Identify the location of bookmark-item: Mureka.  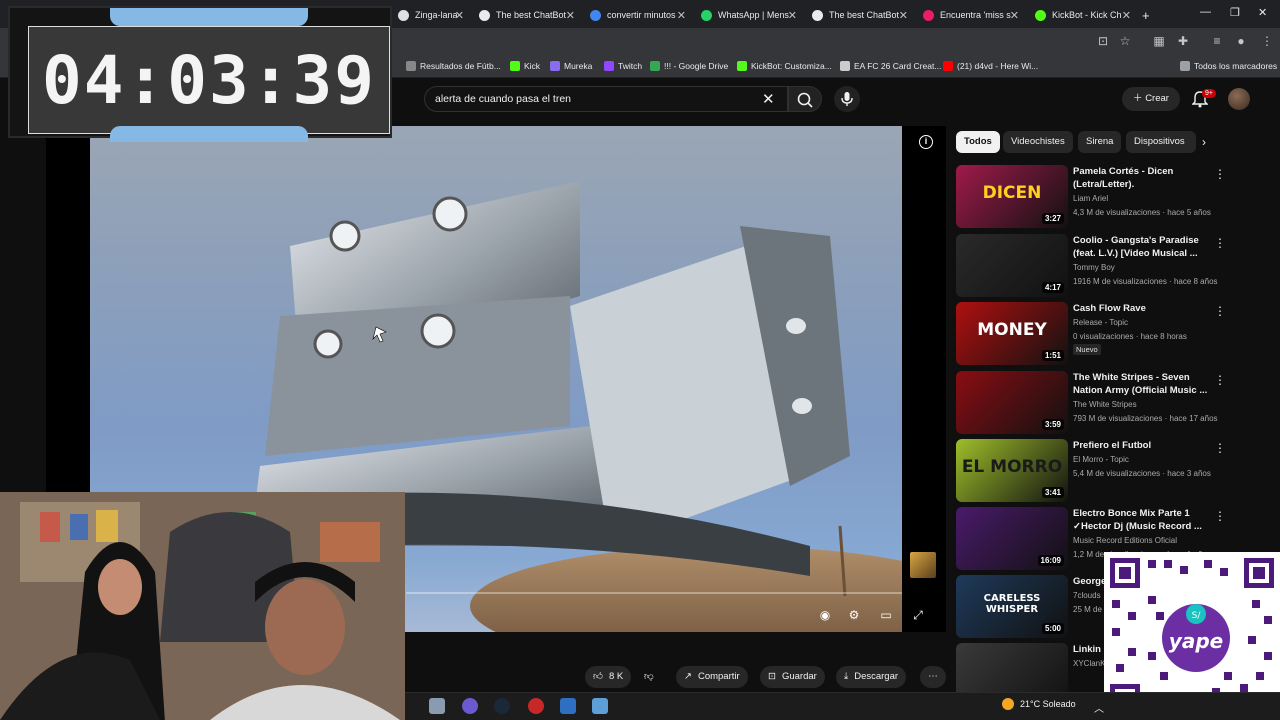
(571, 66).